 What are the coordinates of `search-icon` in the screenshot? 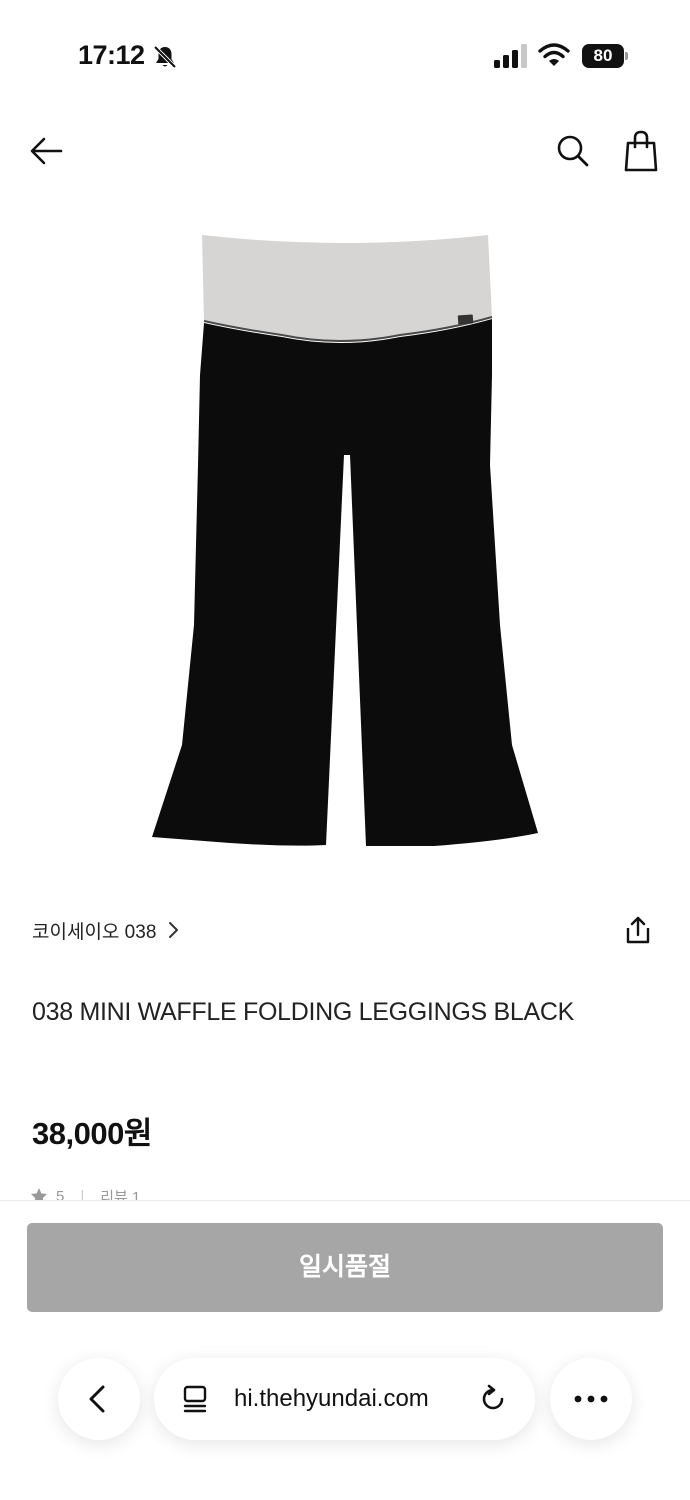 It's located at (573, 151).